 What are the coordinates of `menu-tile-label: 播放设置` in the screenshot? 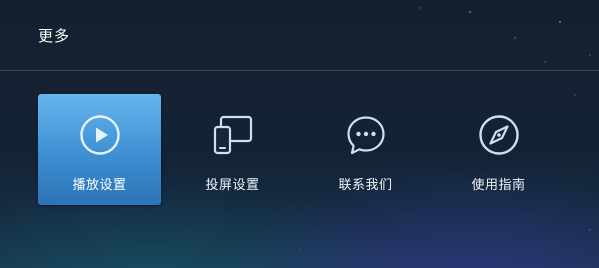 It's located at (99, 185).